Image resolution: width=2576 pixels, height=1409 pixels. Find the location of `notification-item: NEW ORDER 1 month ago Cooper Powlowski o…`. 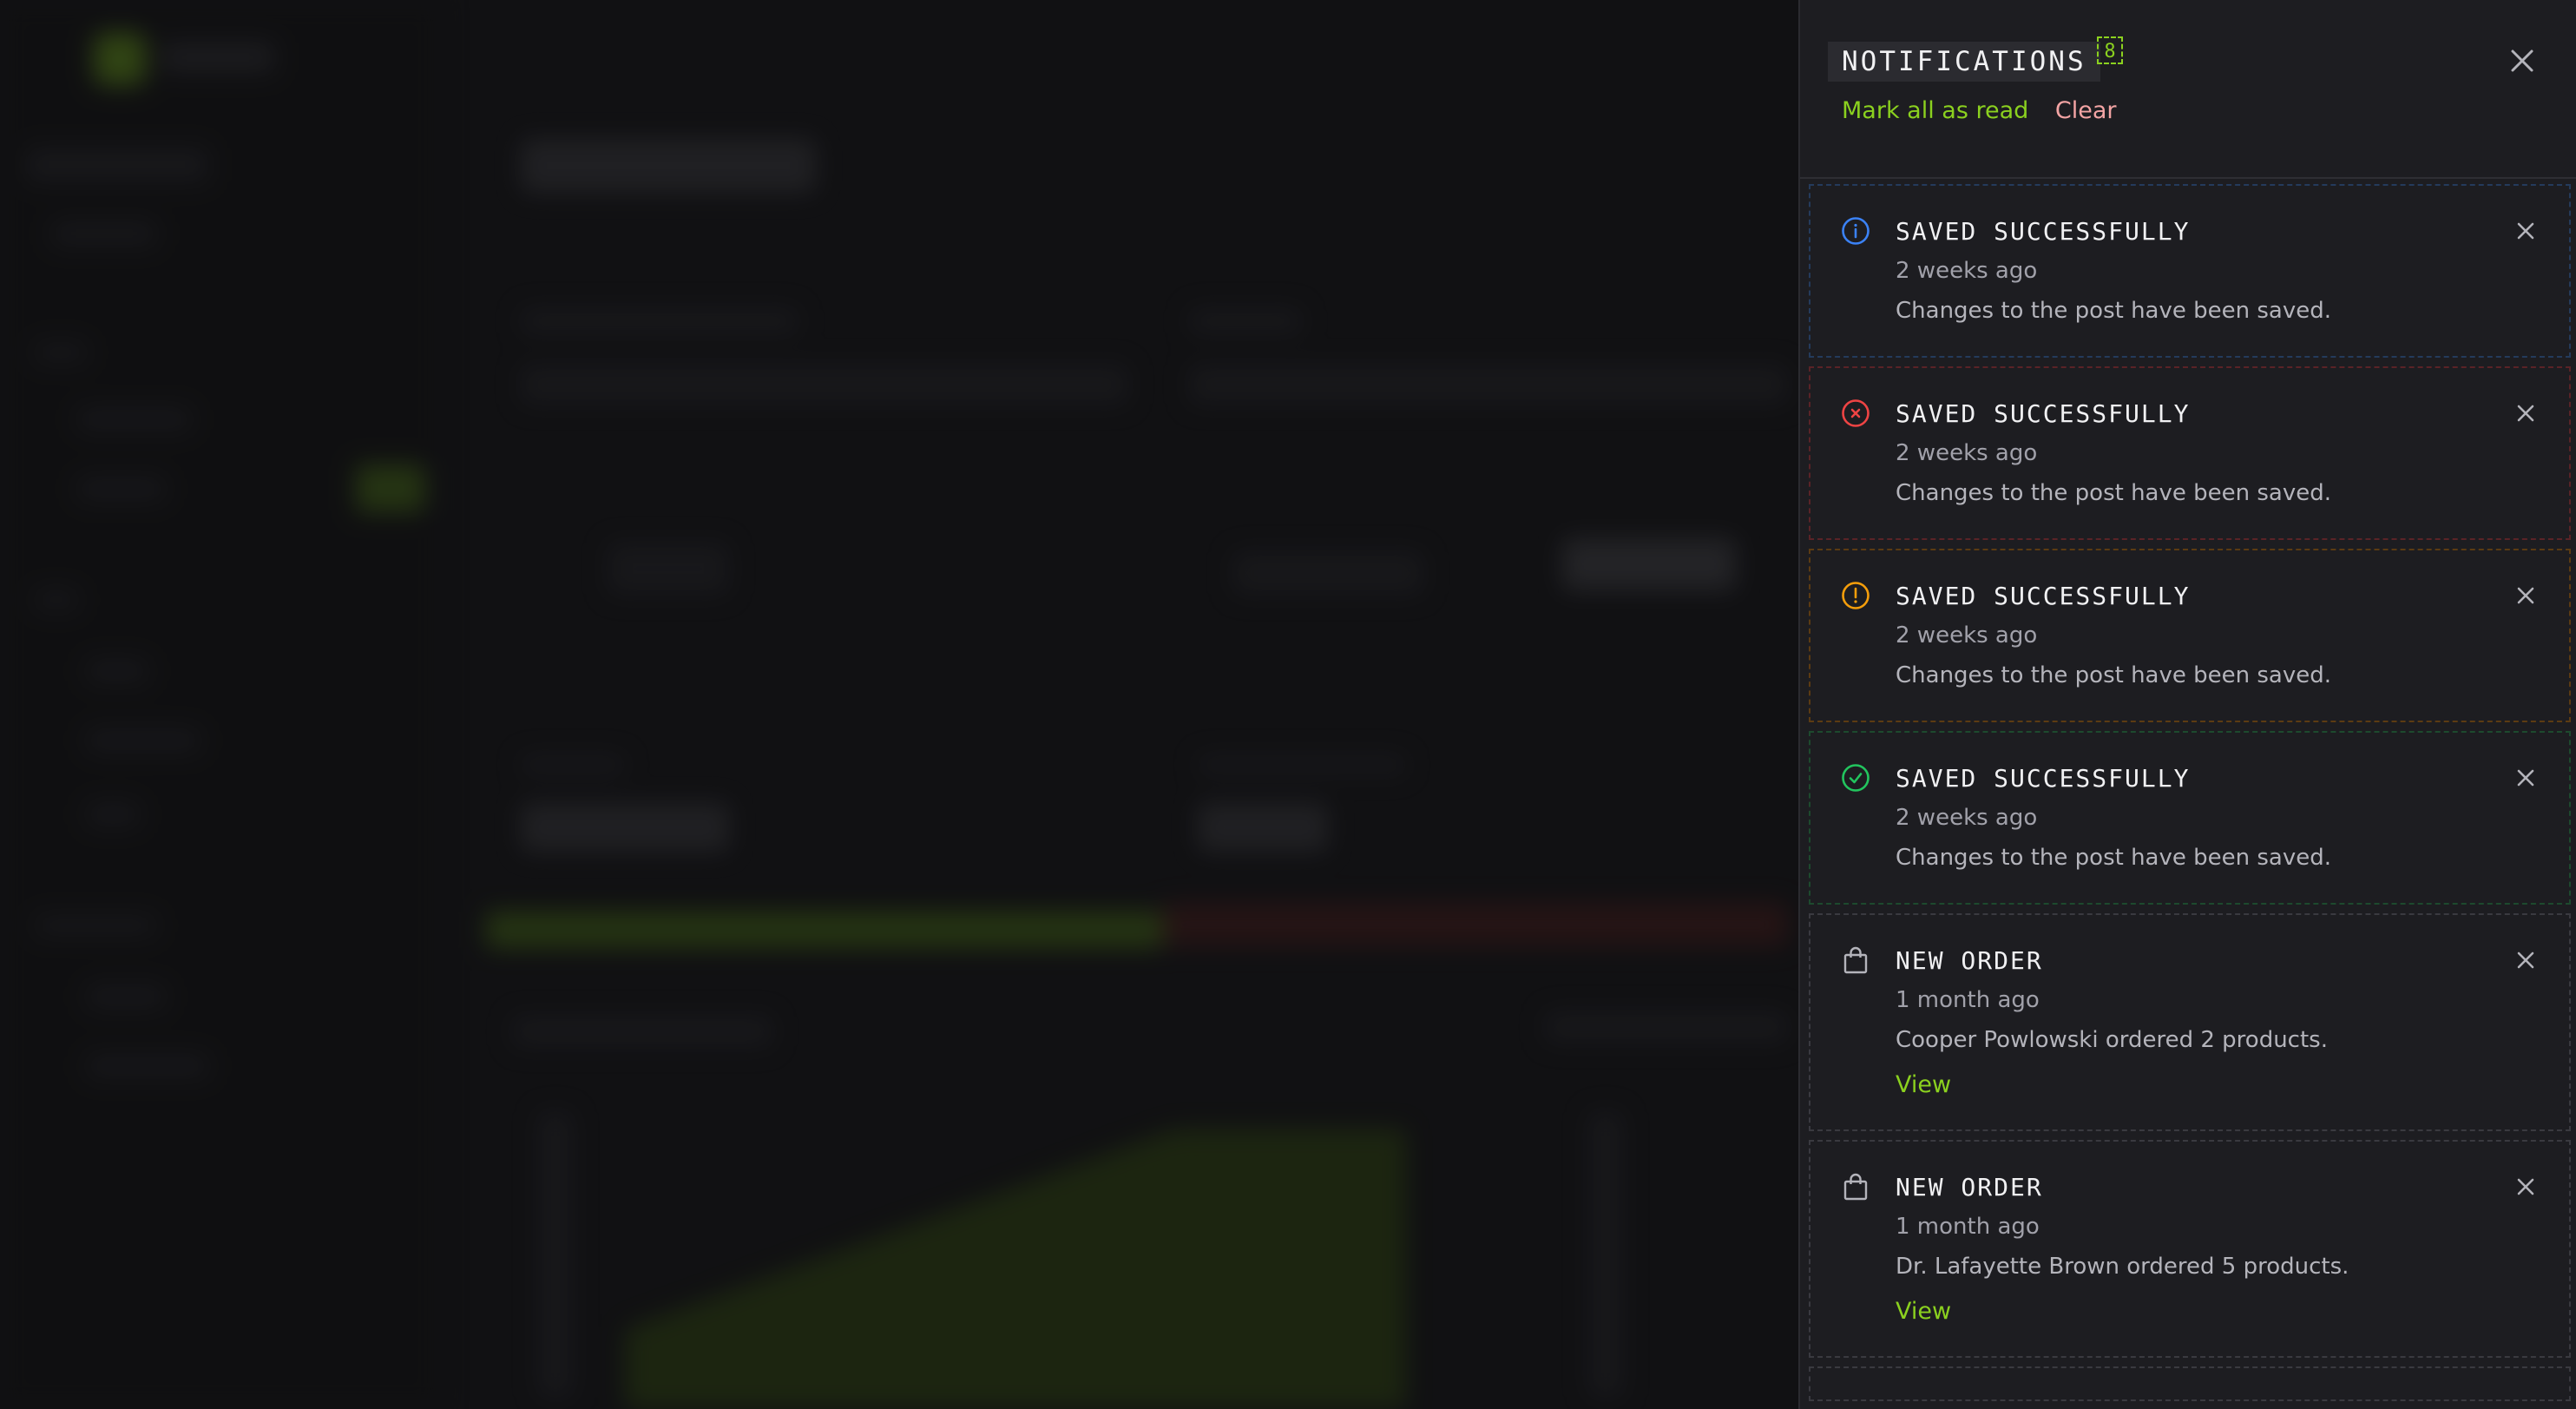

notification-item: NEW ORDER 1 month ago Cooper Powlowski o… is located at coordinates (2190, 1022).